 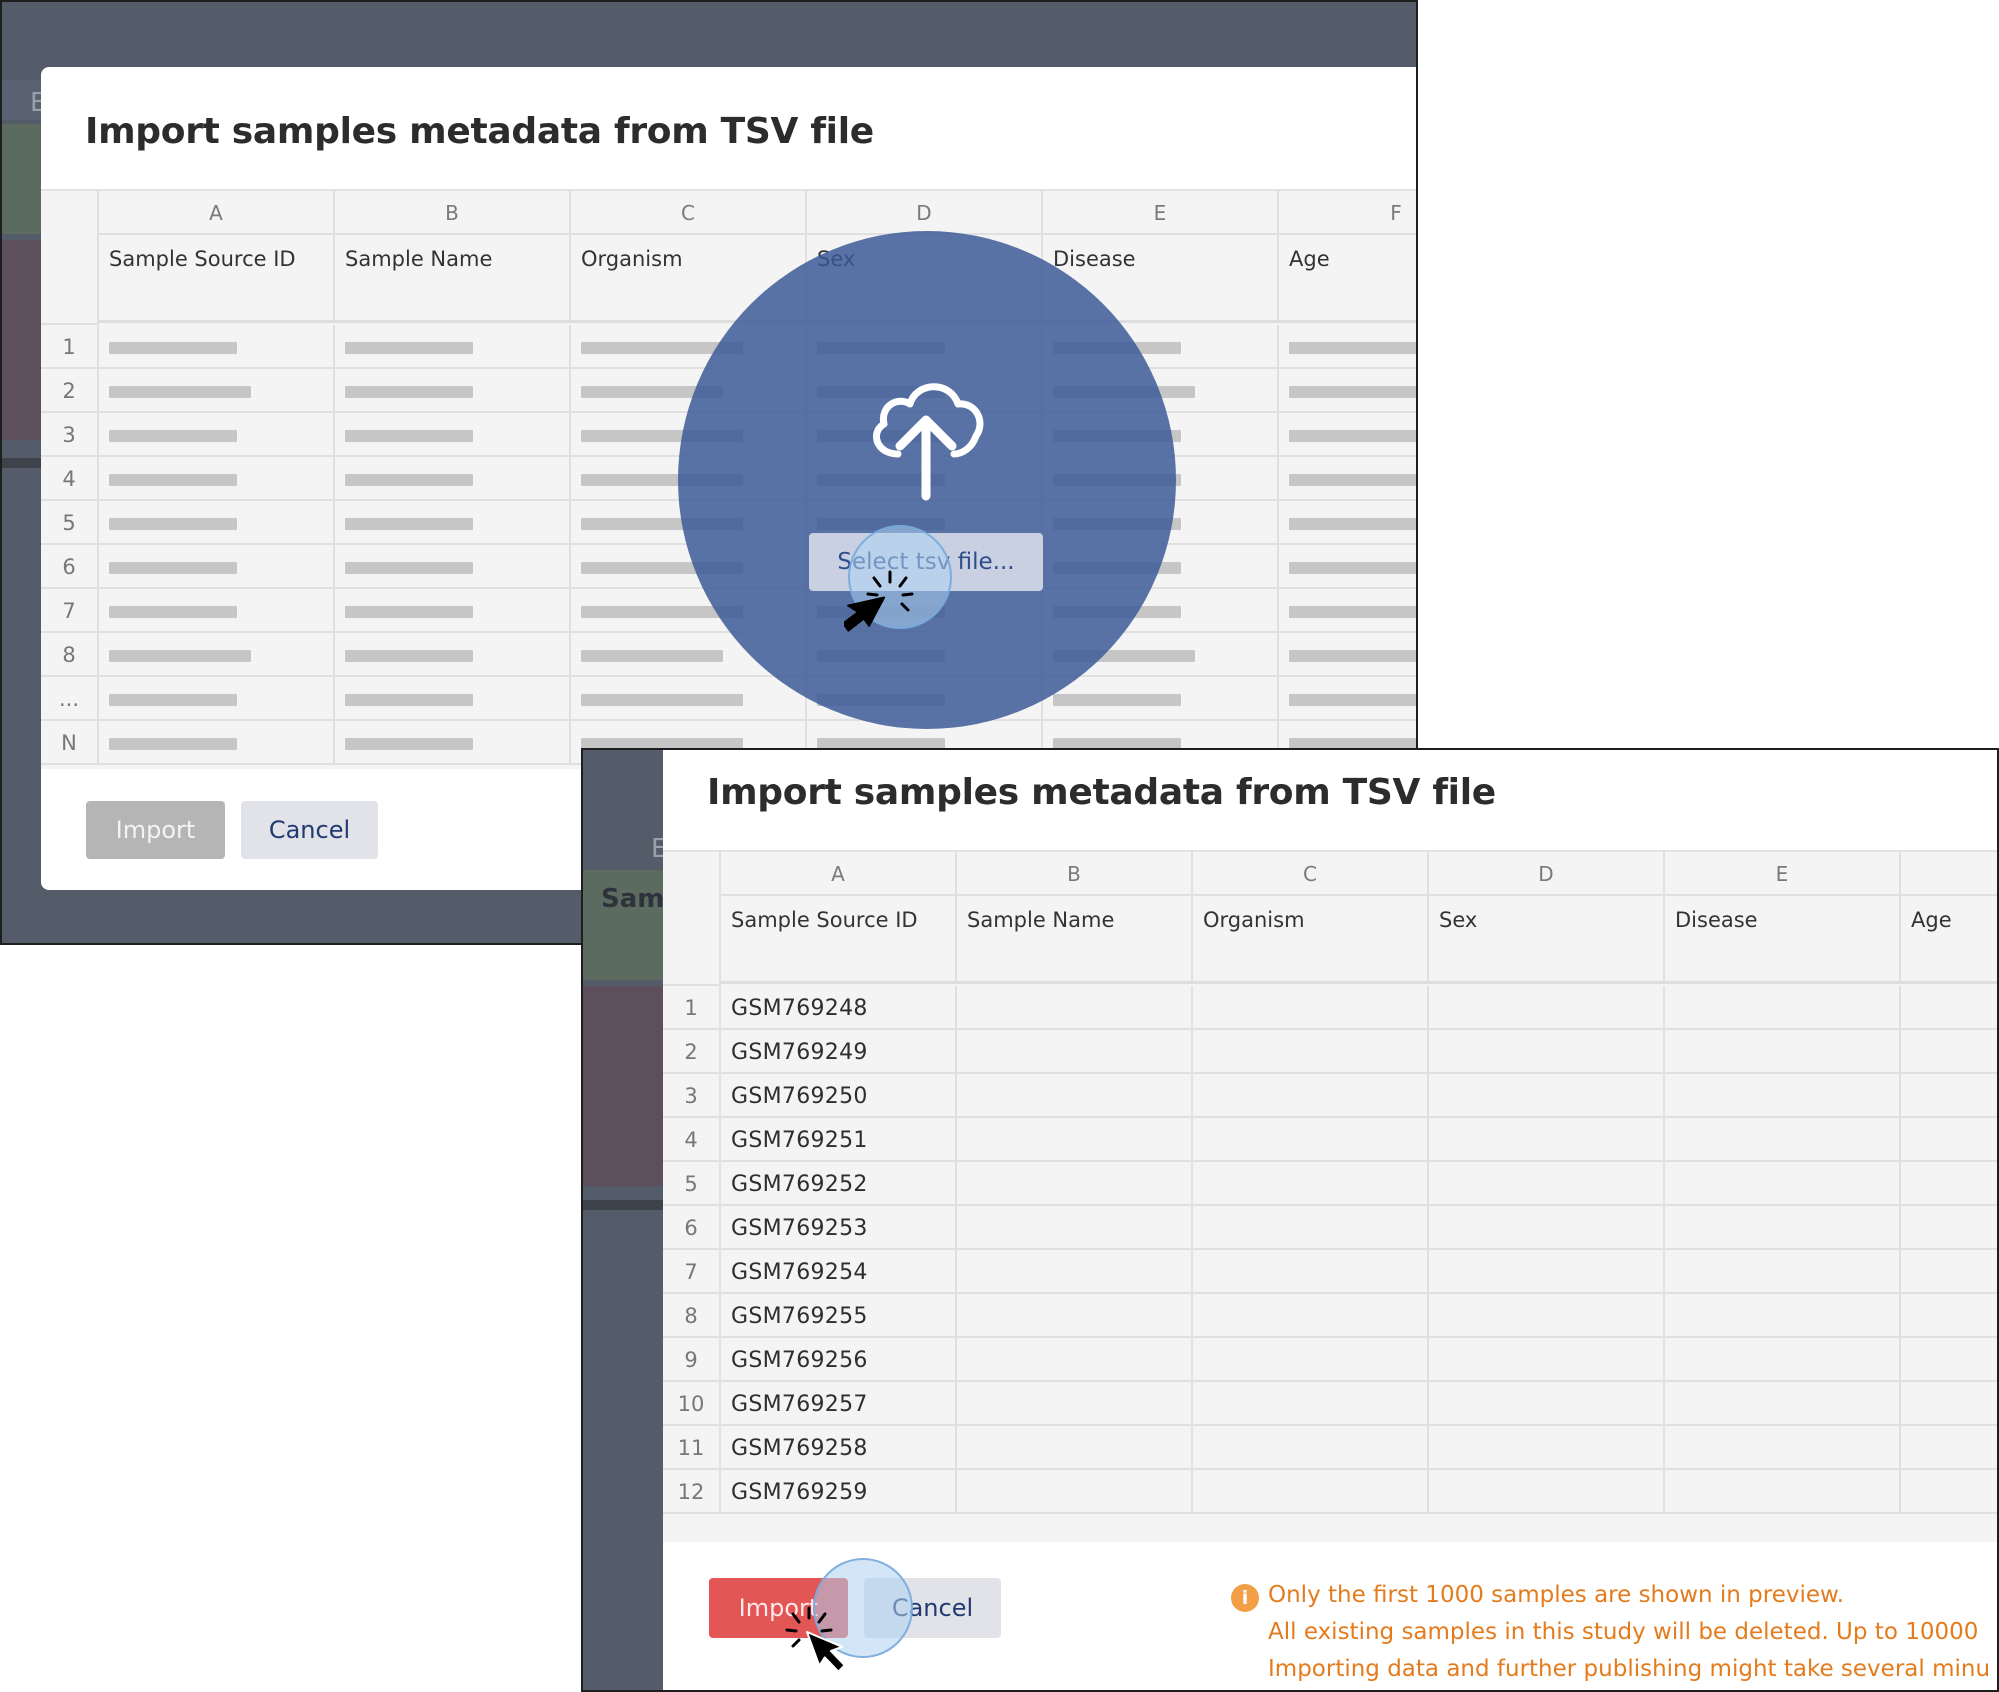 What do you see at coordinates (692, 1228) in the screenshot?
I see `row-number: 6` at bounding box center [692, 1228].